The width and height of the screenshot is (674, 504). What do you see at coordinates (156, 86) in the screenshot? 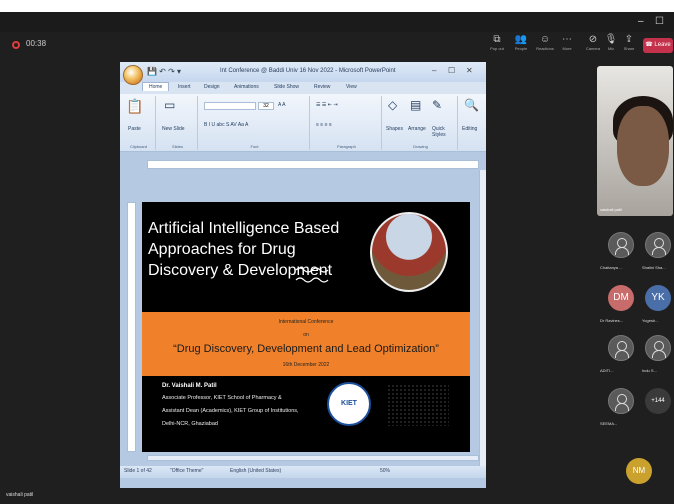
I see `tab-home: Home` at bounding box center [156, 86].